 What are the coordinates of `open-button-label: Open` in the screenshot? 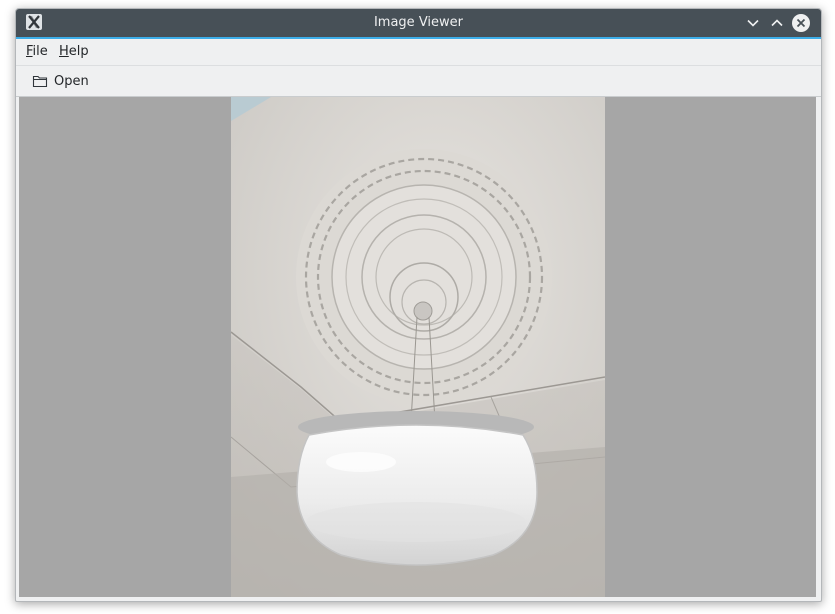 It's located at (71, 81).